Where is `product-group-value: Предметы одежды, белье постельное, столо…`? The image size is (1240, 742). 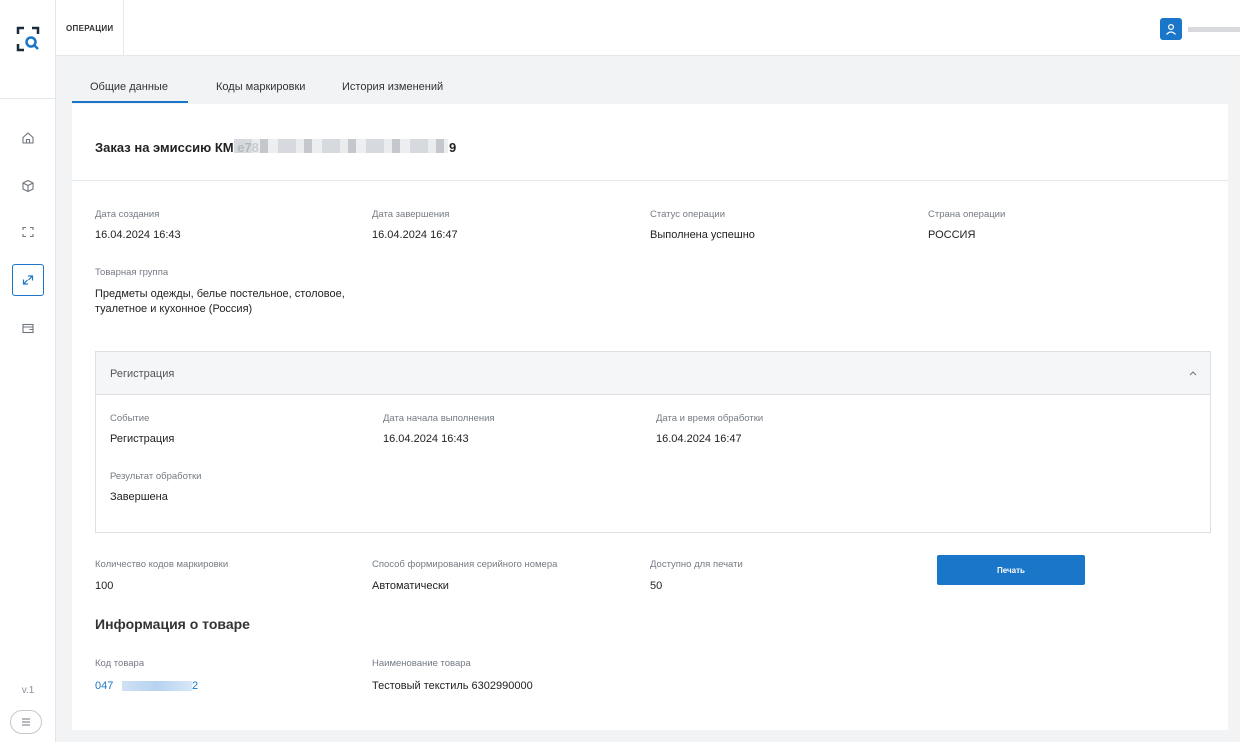
product-group-value: Предметы одежды, белье постельное, столо… is located at coordinates (220, 301).